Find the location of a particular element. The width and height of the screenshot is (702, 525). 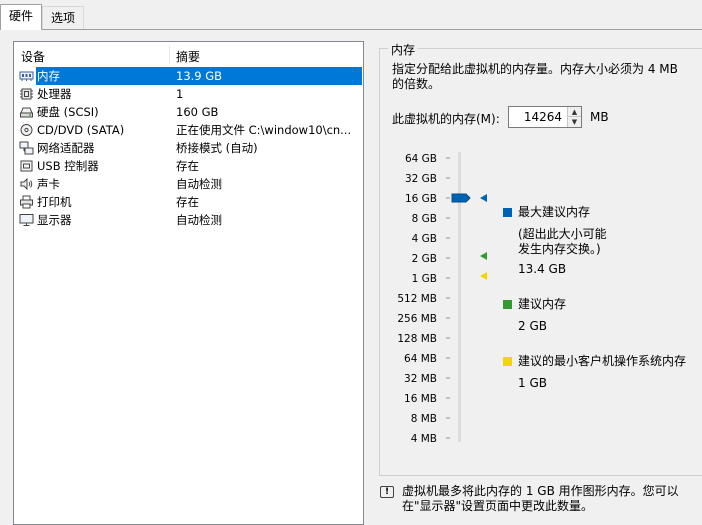

tab-hardware: 硬件 is located at coordinates (21, 17).